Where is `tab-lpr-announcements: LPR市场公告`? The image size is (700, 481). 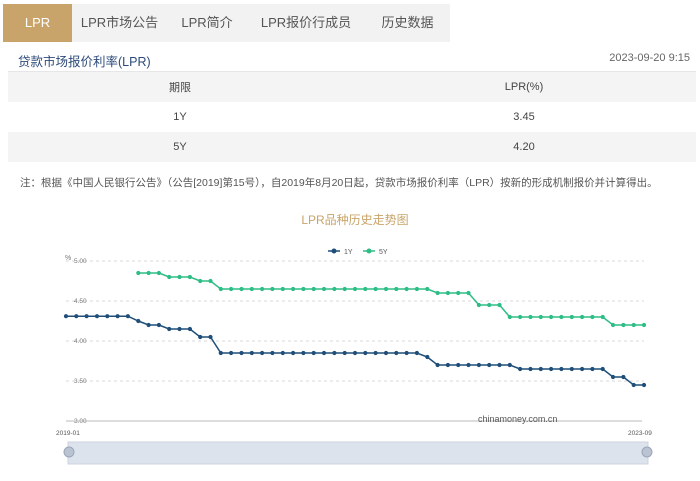
tab-lpr-announcements: LPR市场公告 is located at coordinates (119, 23).